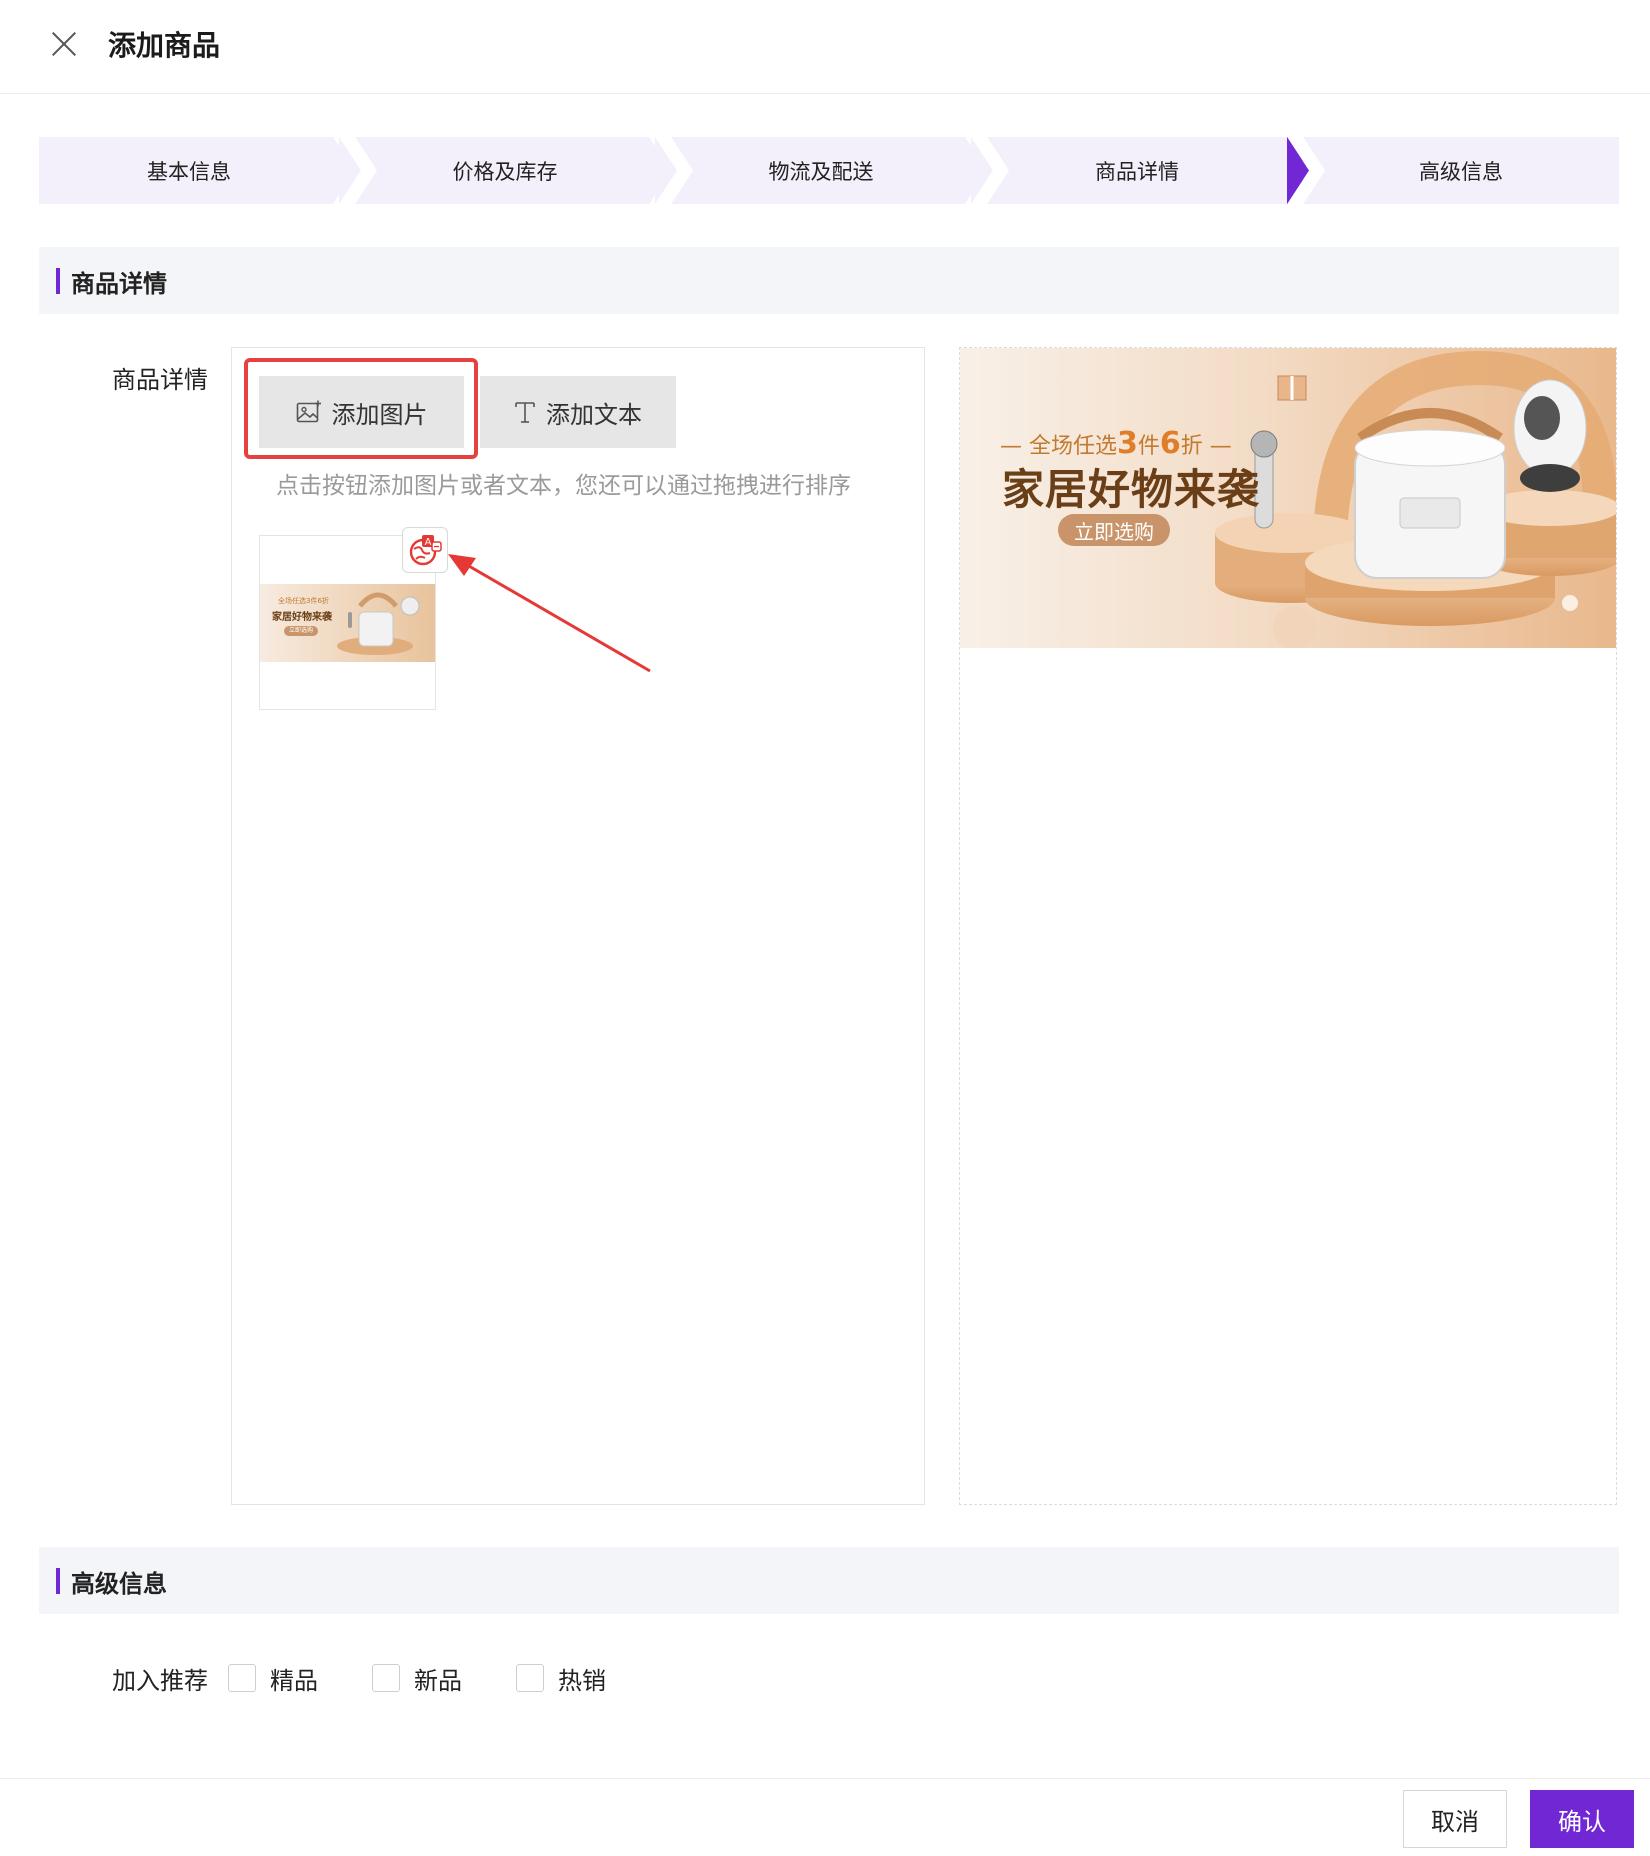 This screenshot has width=1650, height=1856. Describe the element at coordinates (829, 1580) in the screenshot. I see `section-header-advanced: 高级信息` at that location.